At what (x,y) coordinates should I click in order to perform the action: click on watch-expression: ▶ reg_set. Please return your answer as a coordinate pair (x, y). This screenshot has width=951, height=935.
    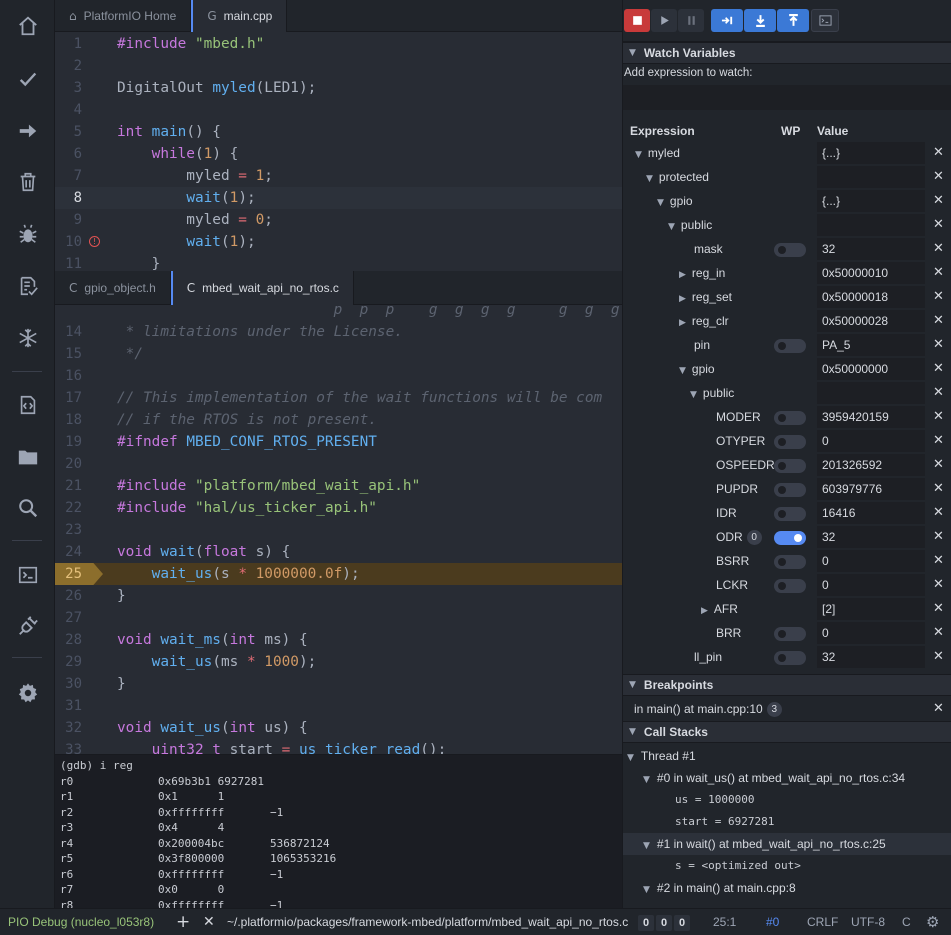
    Looking at the image, I should click on (705, 297).